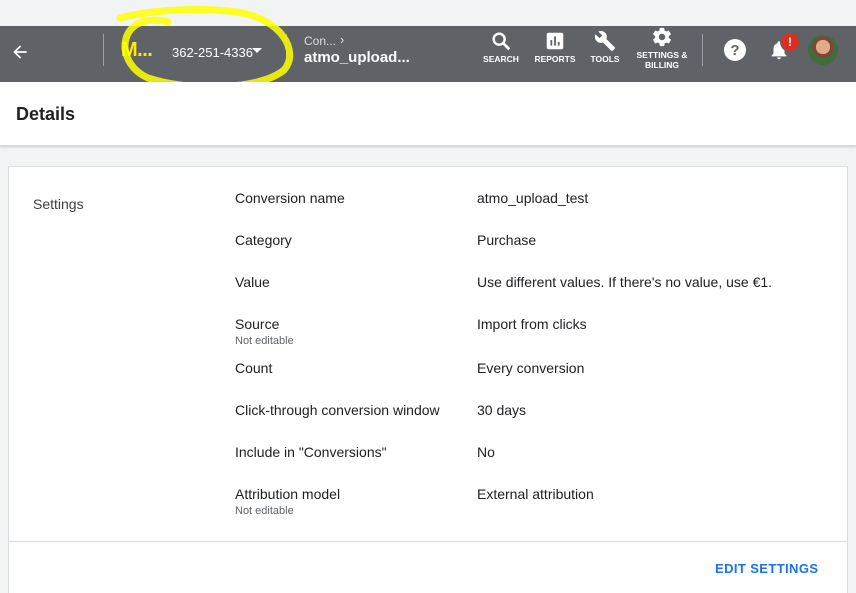  What do you see at coordinates (264, 331) in the screenshot?
I see `source-label: Source Not editable` at bounding box center [264, 331].